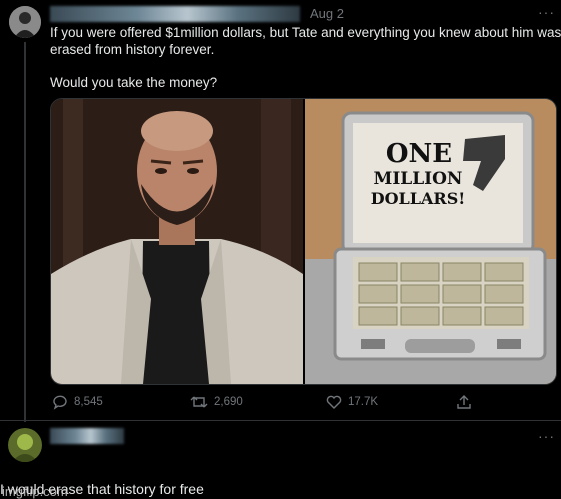 This screenshot has width=561, height=499. What do you see at coordinates (327, 13) in the screenshot?
I see `tweet-date: Aug 2` at bounding box center [327, 13].